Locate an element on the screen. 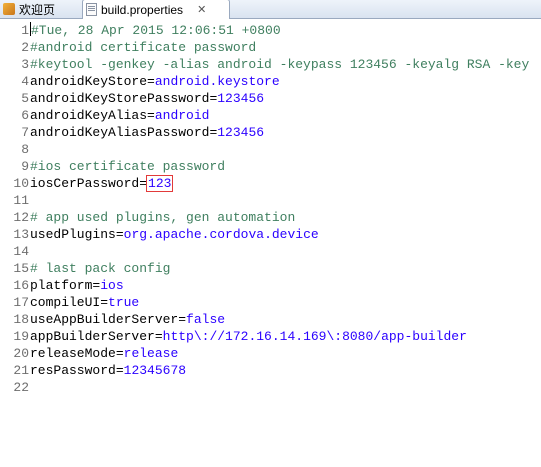 The width and height of the screenshot is (541, 467). line-number: 15 is located at coordinates (21, 268).